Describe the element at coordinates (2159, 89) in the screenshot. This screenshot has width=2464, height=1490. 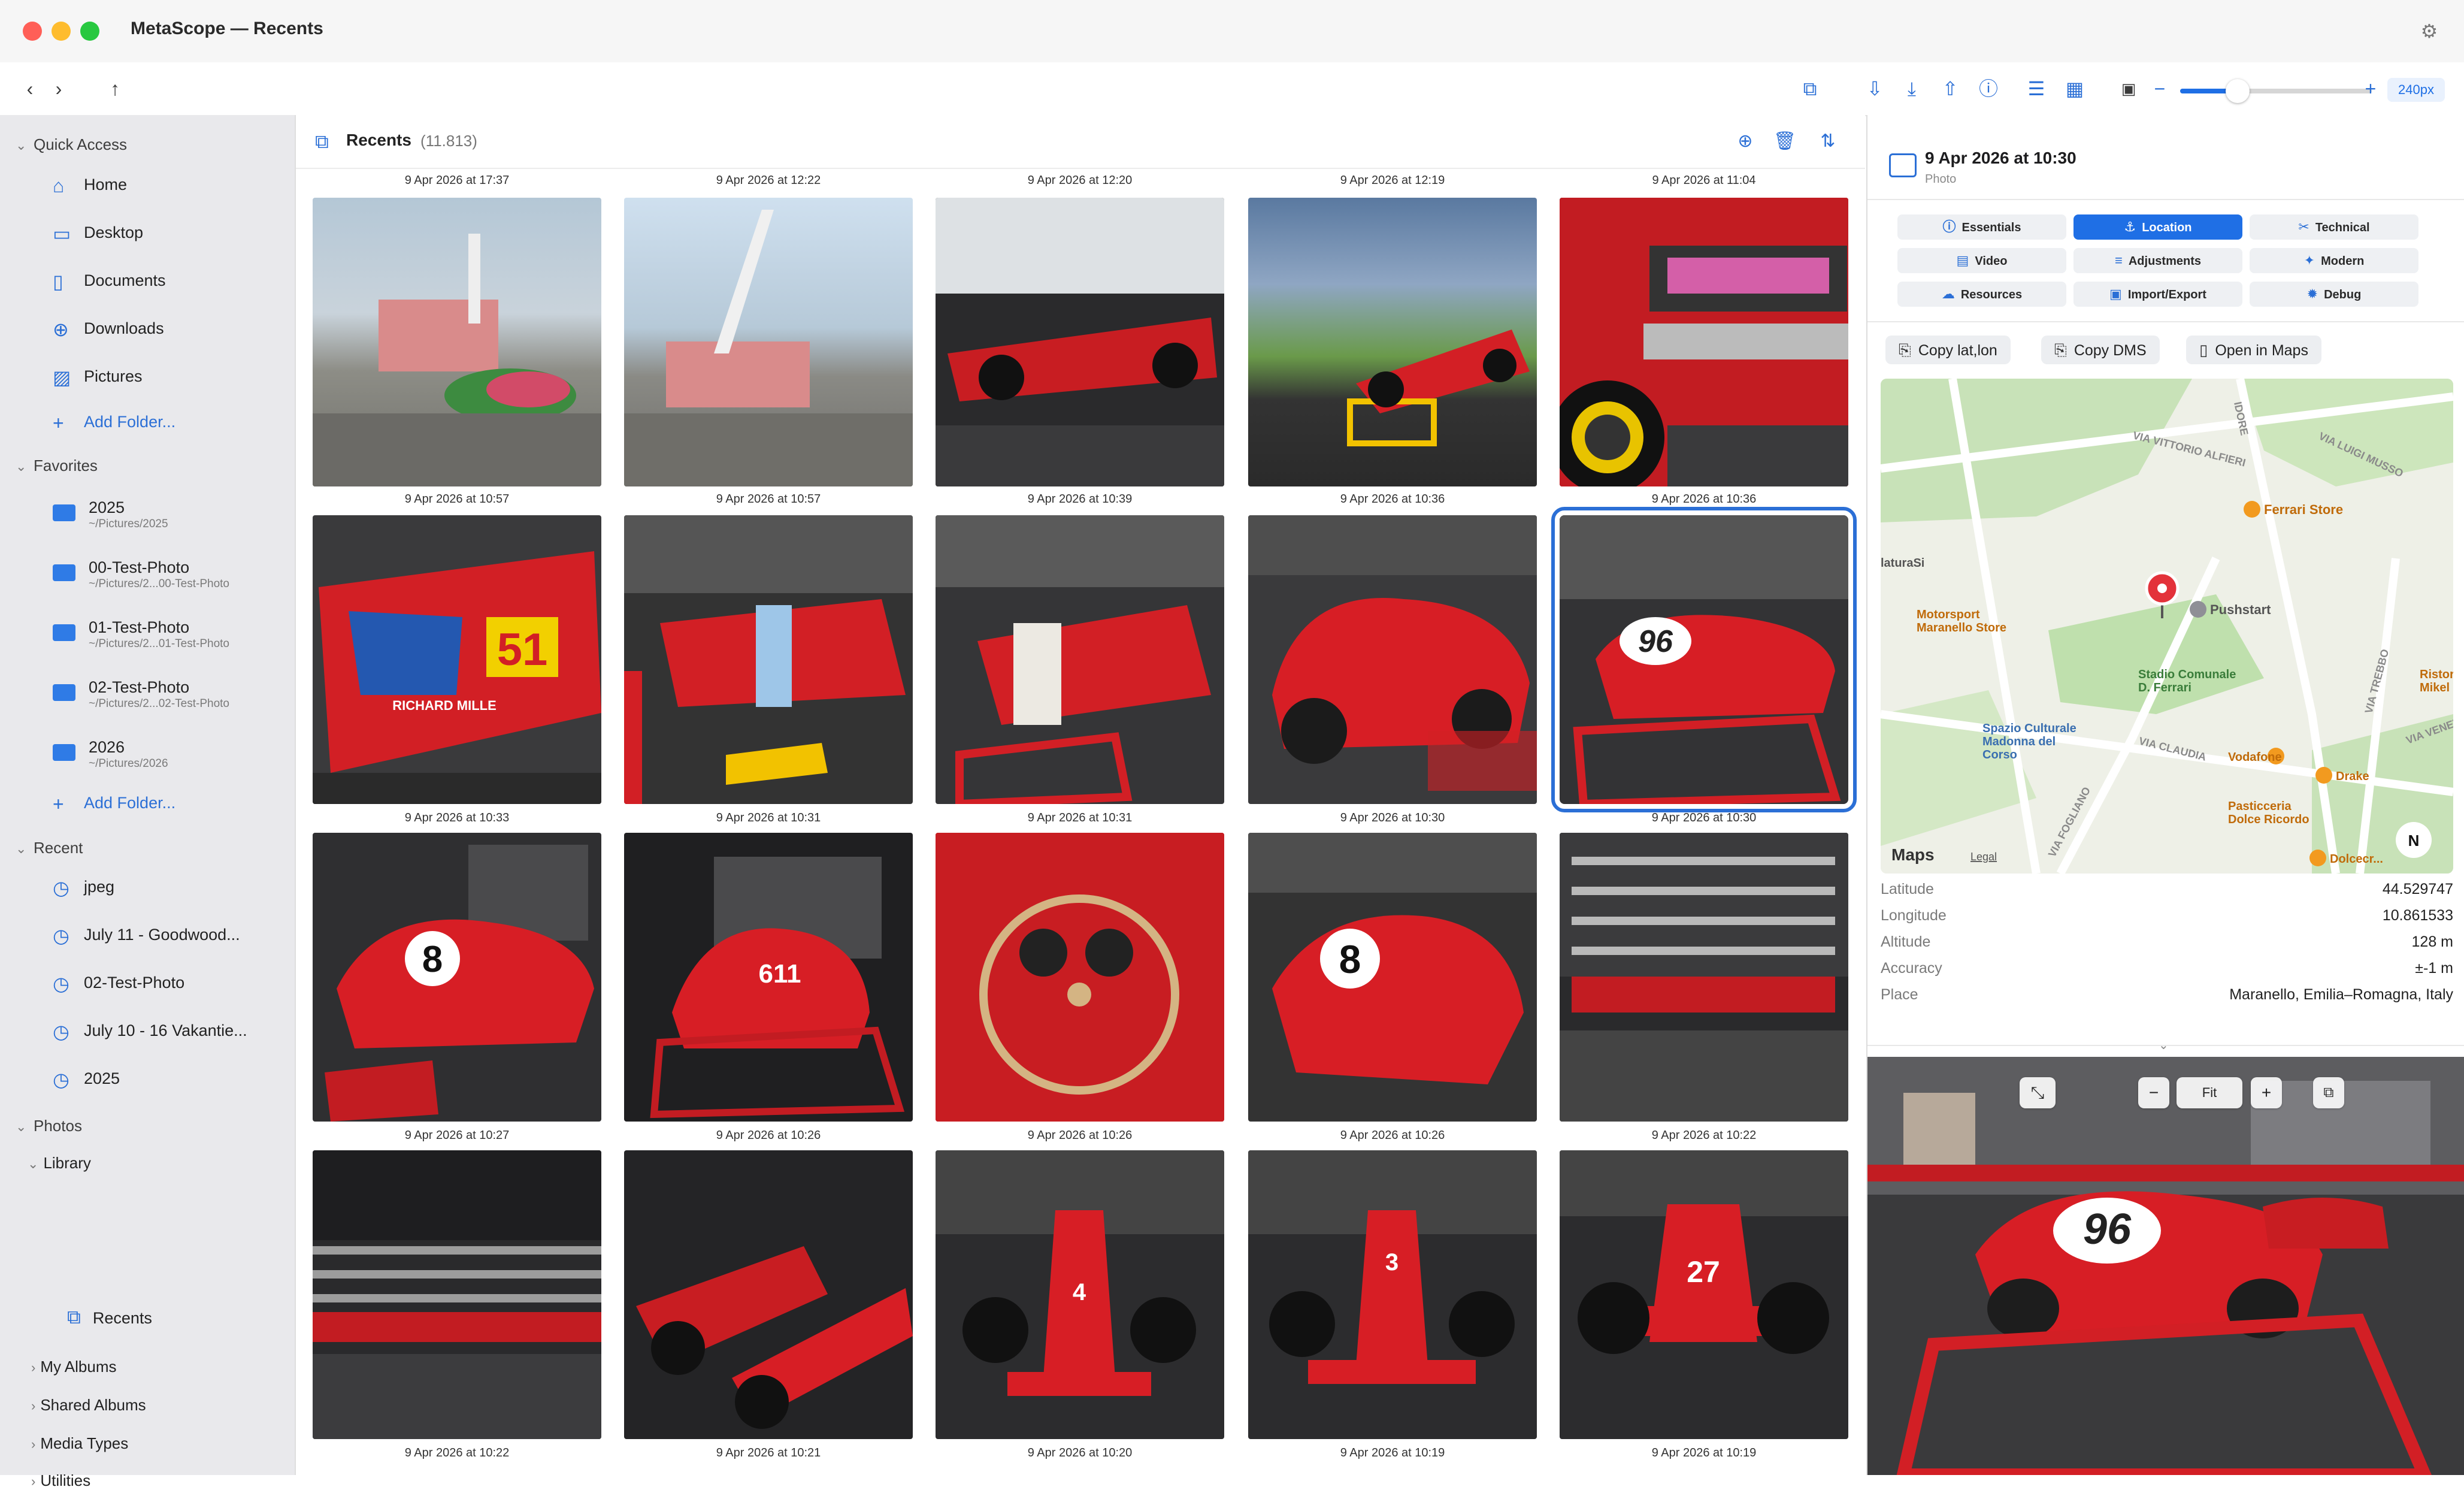
I see `zoom-out-minus-icon: −` at that location.